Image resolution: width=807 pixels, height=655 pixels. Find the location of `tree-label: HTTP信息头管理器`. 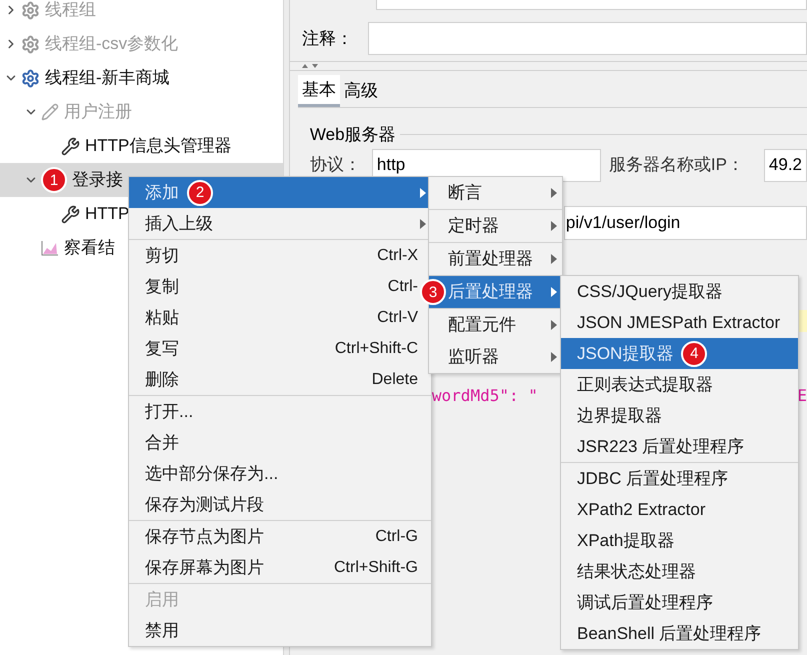

tree-label: HTTP信息头管理器 is located at coordinates (158, 146).